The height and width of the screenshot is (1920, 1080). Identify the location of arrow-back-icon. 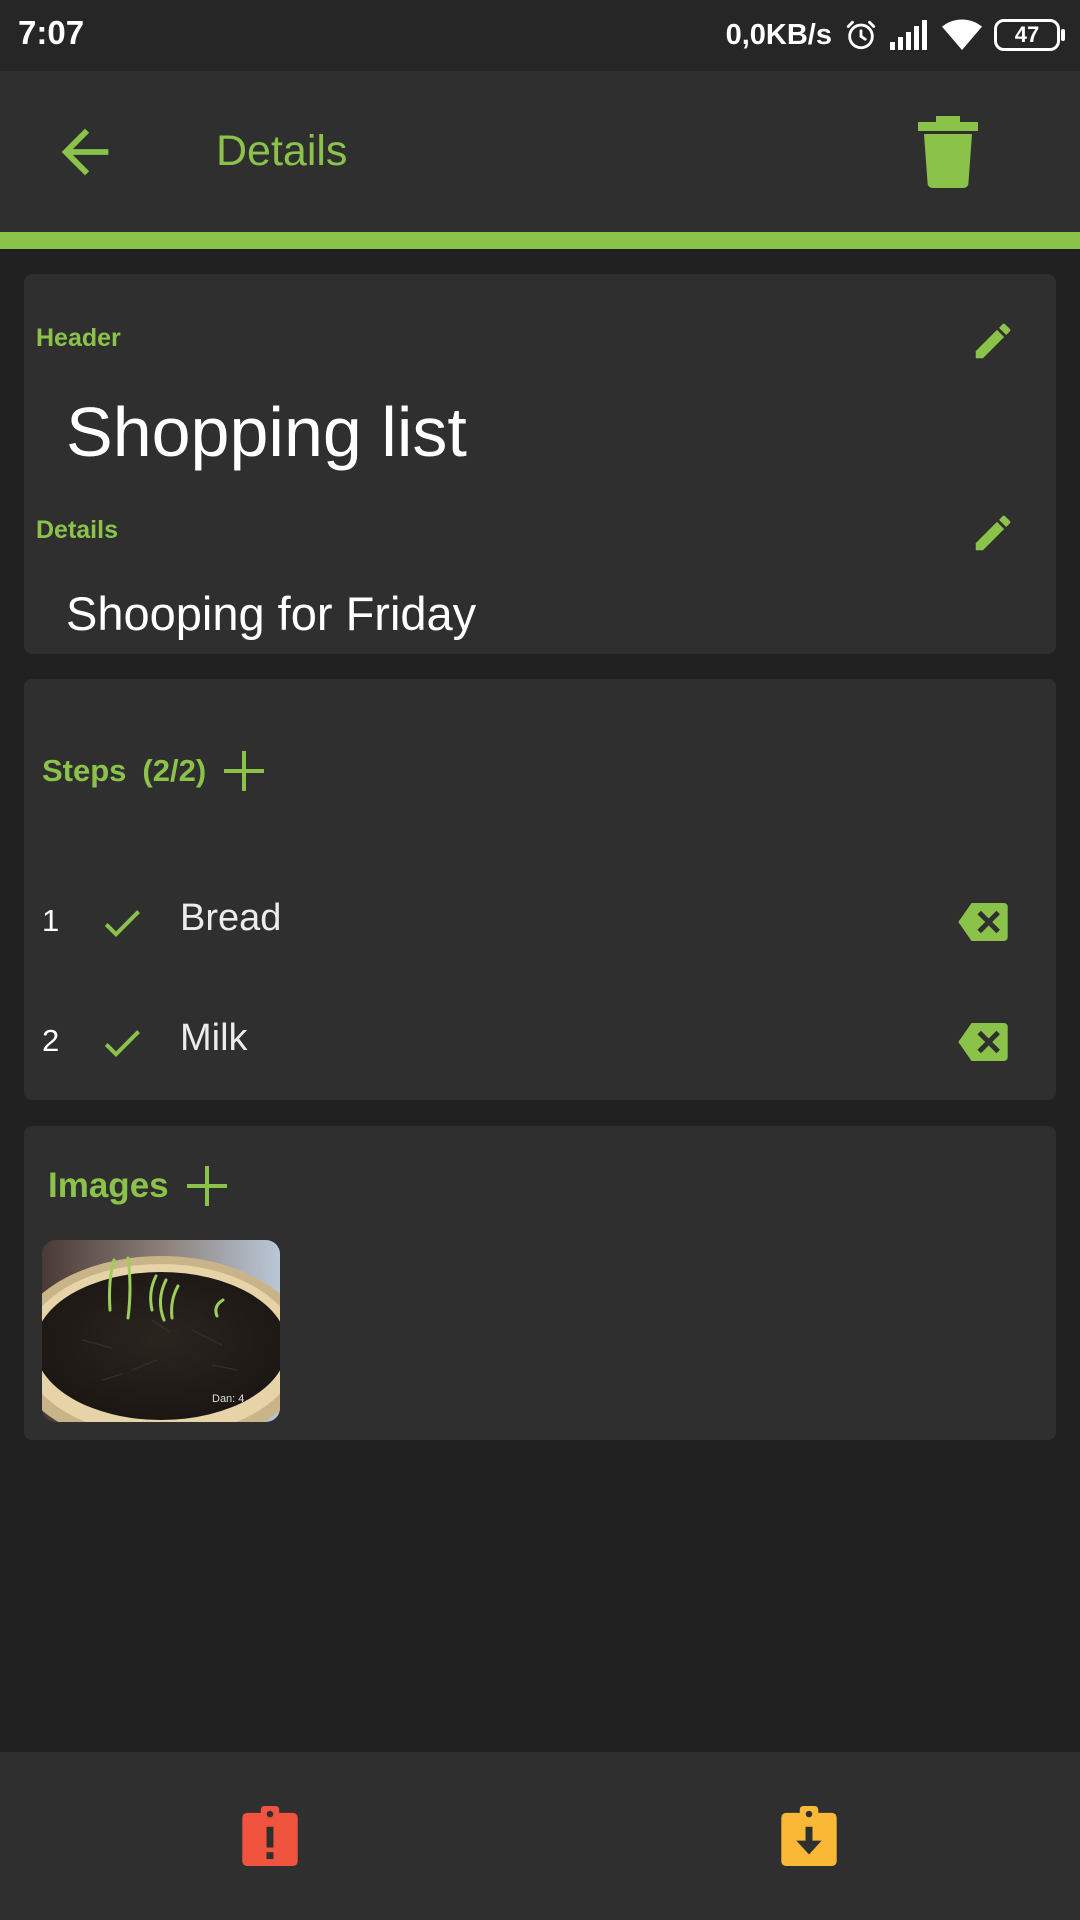
(85, 152).